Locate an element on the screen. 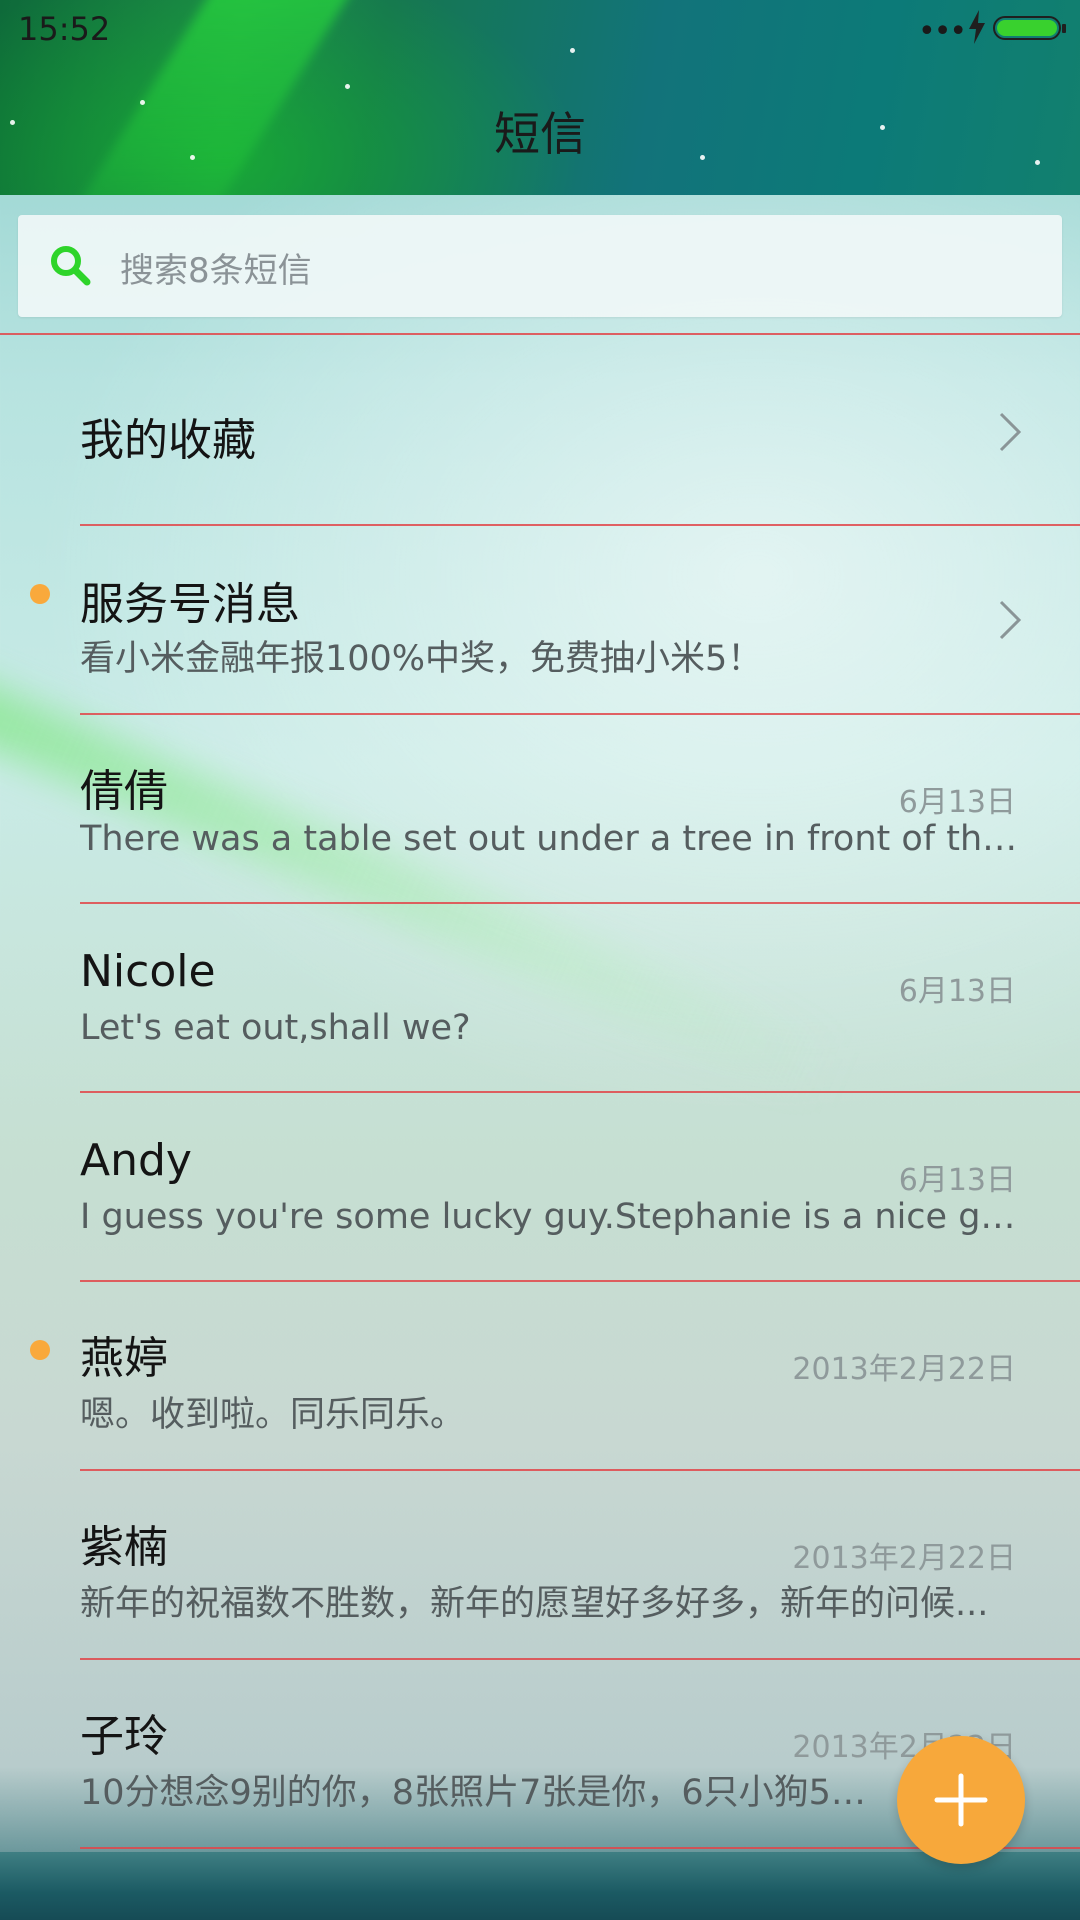 This screenshot has width=1080, height=1920. contact-name: 燕婷 is located at coordinates (124, 1358).